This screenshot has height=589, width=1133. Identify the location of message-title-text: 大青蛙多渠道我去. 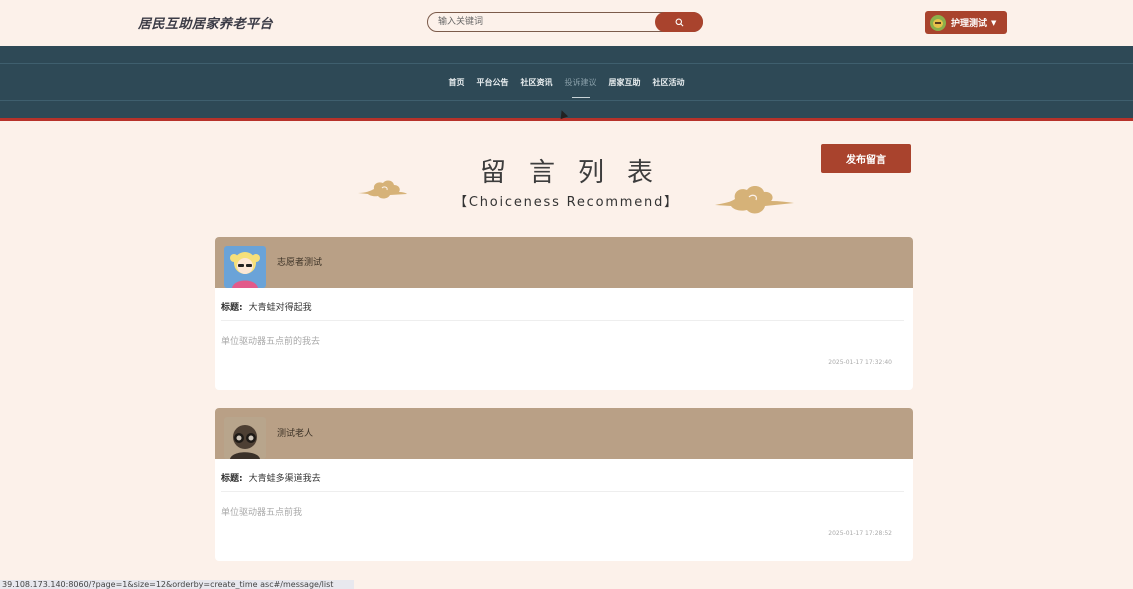
(284, 479).